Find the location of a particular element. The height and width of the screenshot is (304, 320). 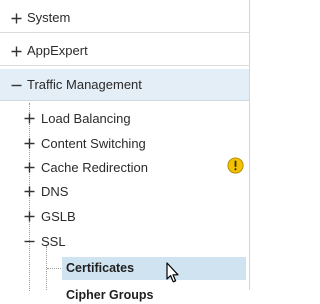

nav-item-label: Load Balancing is located at coordinates (86, 118).